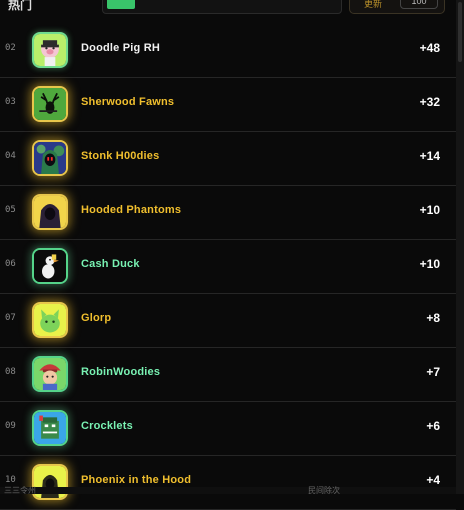 This screenshot has height=510, width=464. Describe the element at coordinates (228, 104) in the screenshot. I see `leaderboard-row: 03 Sherwood Fawns +32` at that location.